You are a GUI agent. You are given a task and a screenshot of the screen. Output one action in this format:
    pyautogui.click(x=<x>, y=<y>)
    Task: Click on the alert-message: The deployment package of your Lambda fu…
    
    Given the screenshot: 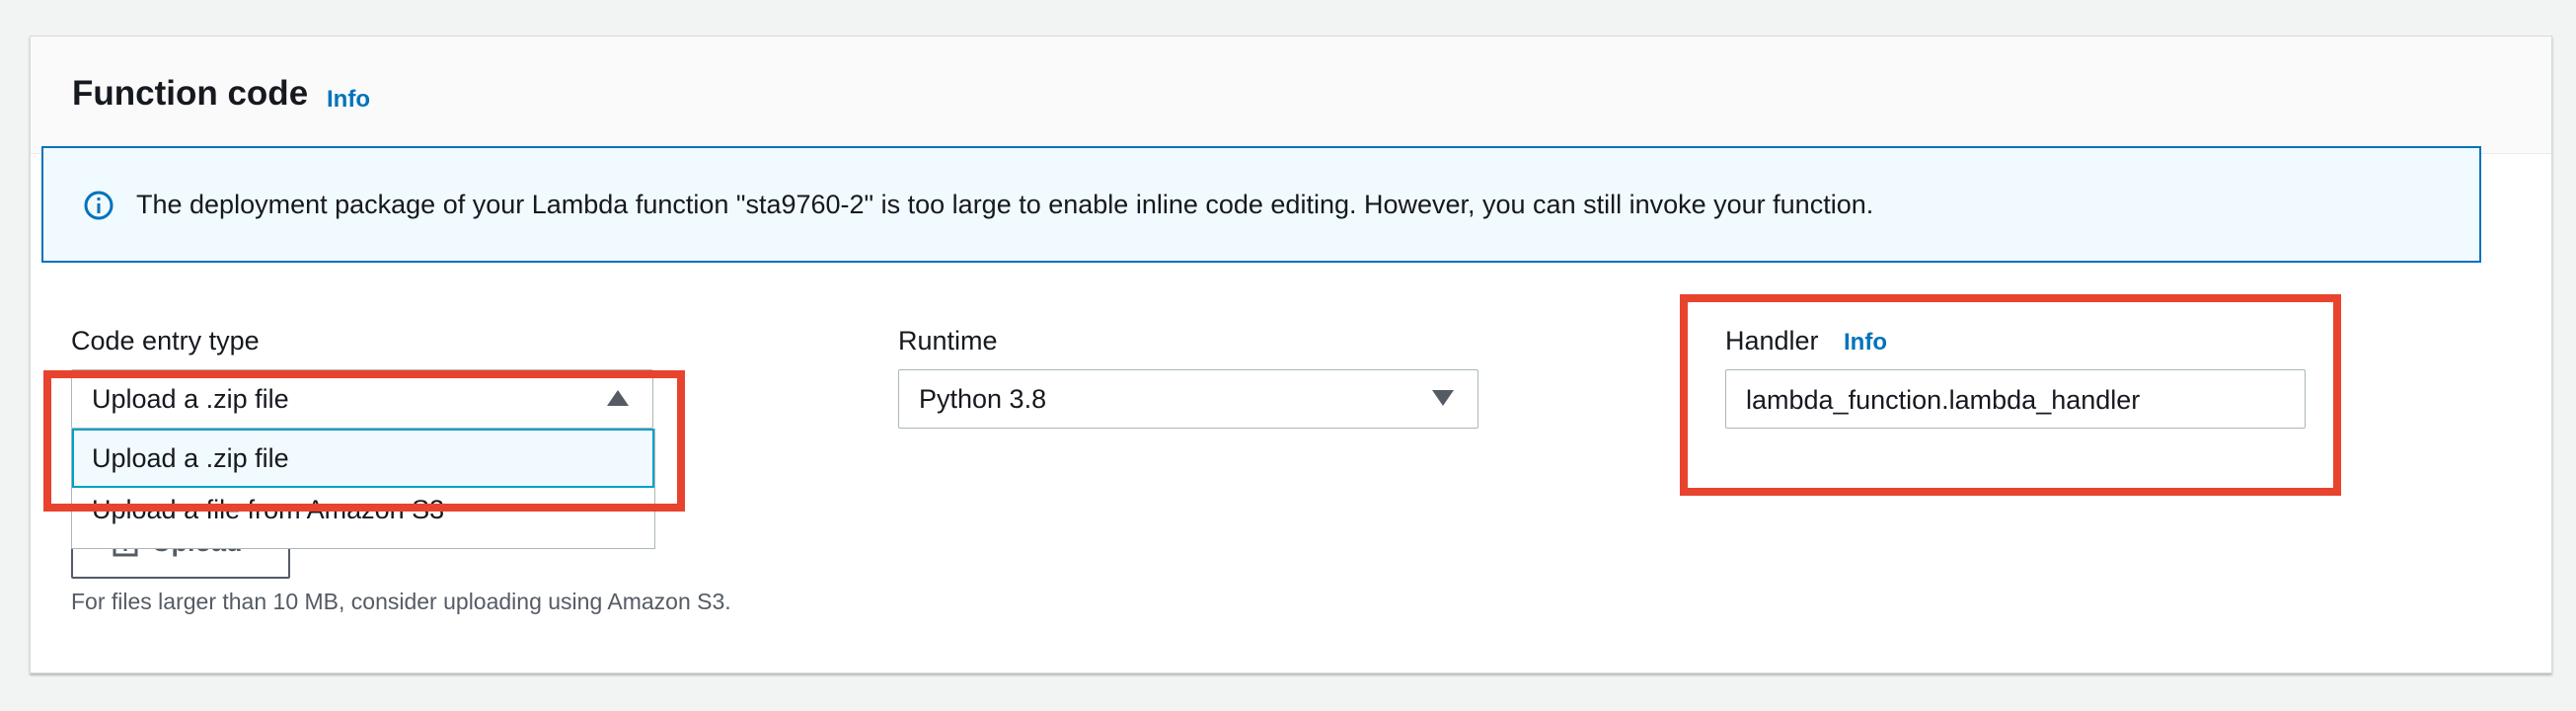 What is the action you would take?
    pyautogui.click(x=1005, y=205)
    